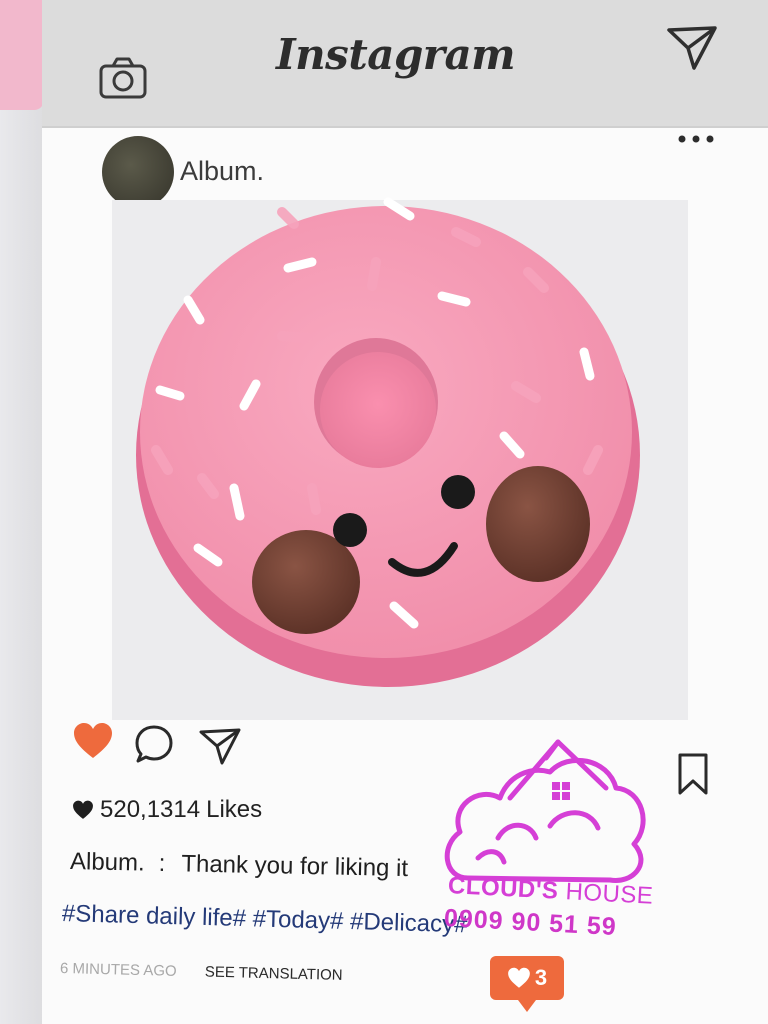  Describe the element at coordinates (696, 139) in the screenshot. I see `more-horizontal-icon` at that location.